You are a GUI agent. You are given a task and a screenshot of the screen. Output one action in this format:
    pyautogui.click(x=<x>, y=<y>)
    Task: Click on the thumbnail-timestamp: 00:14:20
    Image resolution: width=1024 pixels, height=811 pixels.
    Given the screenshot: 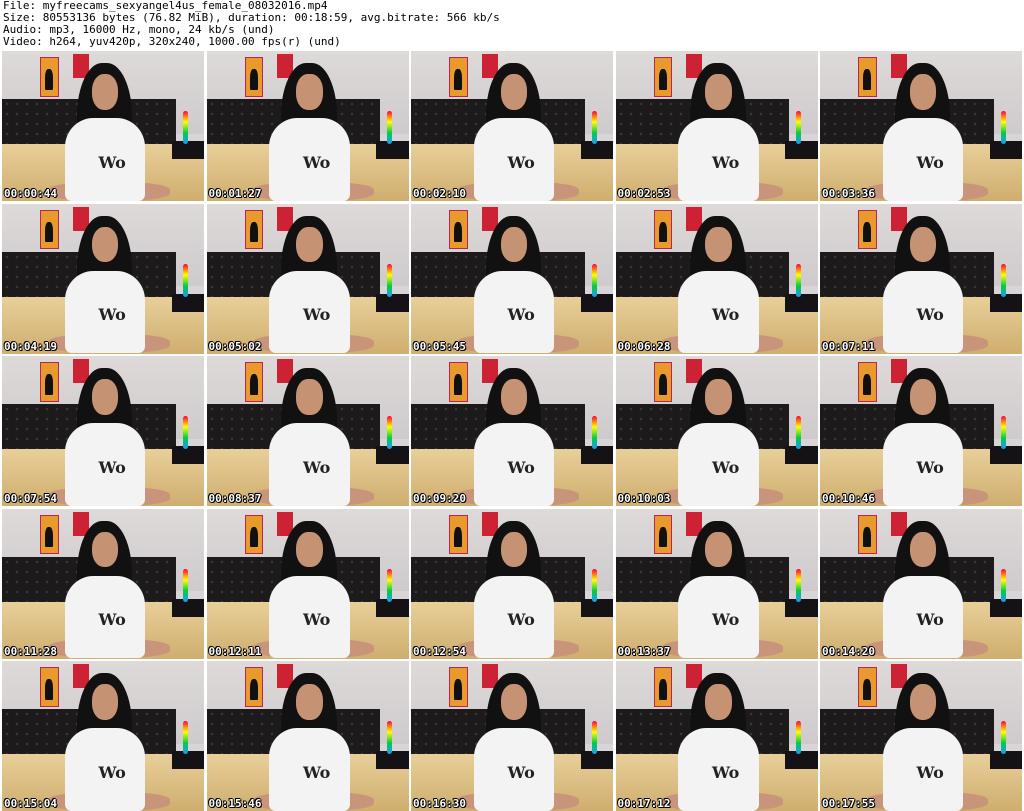 What is the action you would take?
    pyautogui.click(x=848, y=651)
    